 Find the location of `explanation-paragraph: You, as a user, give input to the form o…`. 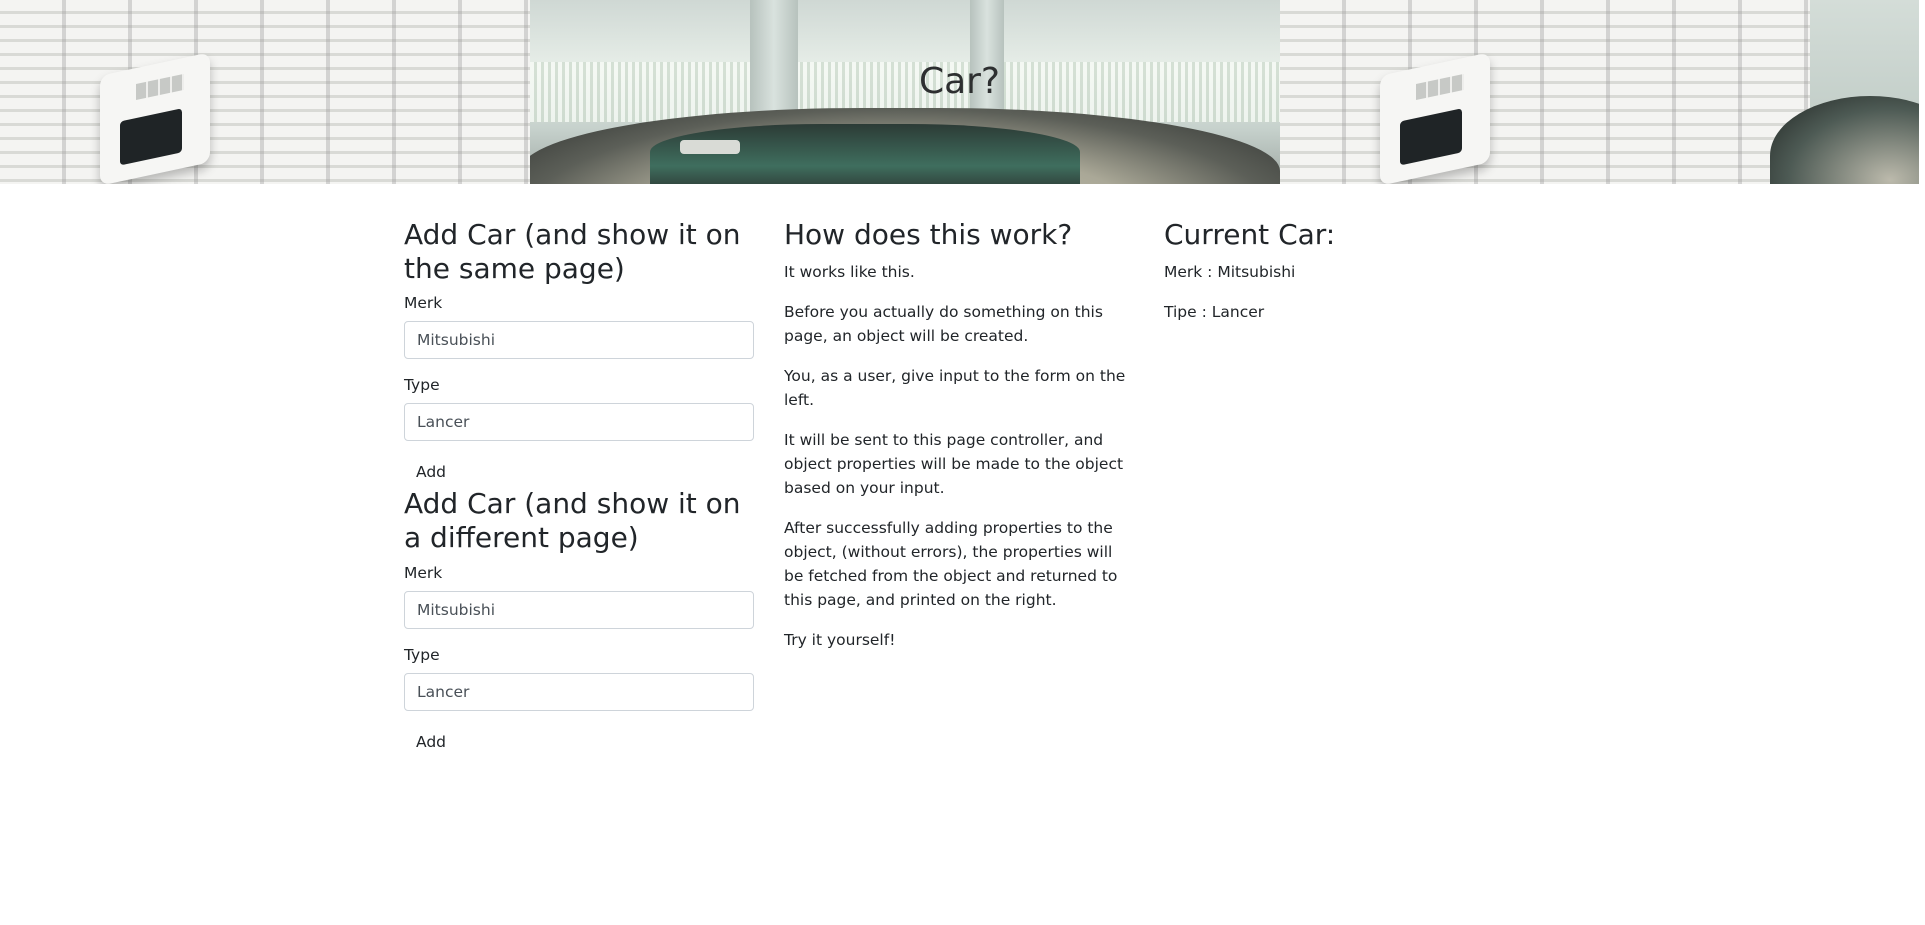

explanation-paragraph: You, as a user, give input to the form o… is located at coordinates (955, 387).